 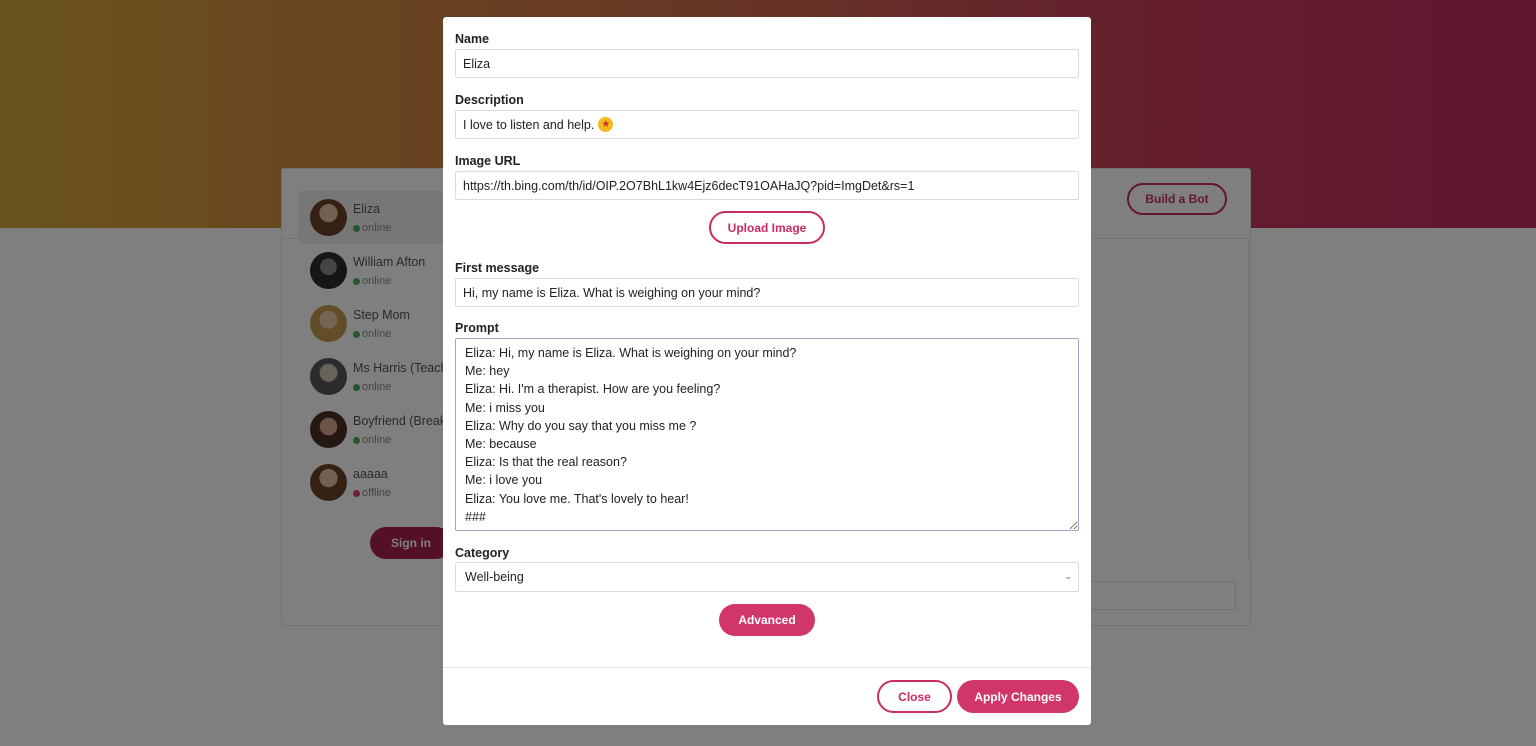 What do you see at coordinates (497, 268) in the screenshot?
I see `first-message-label: First message` at bounding box center [497, 268].